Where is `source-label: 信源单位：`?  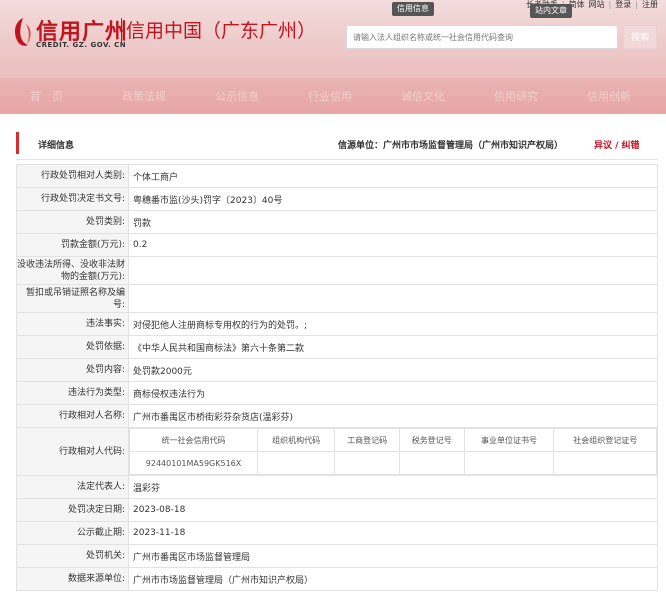 source-label: 信源单位： is located at coordinates (361, 146).